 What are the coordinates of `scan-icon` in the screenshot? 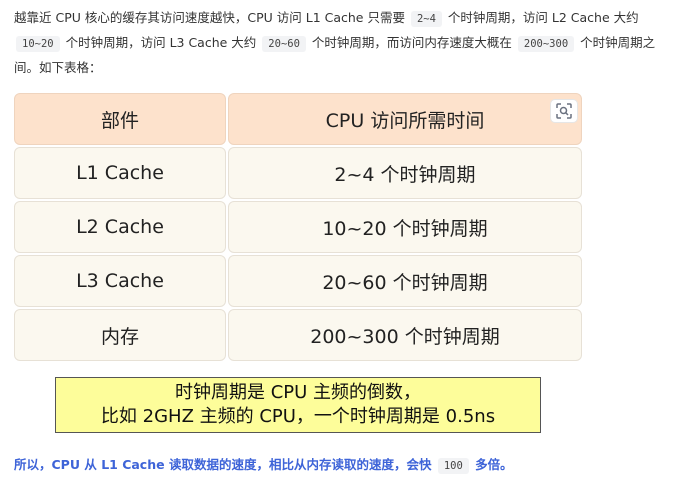 It's located at (564, 111).